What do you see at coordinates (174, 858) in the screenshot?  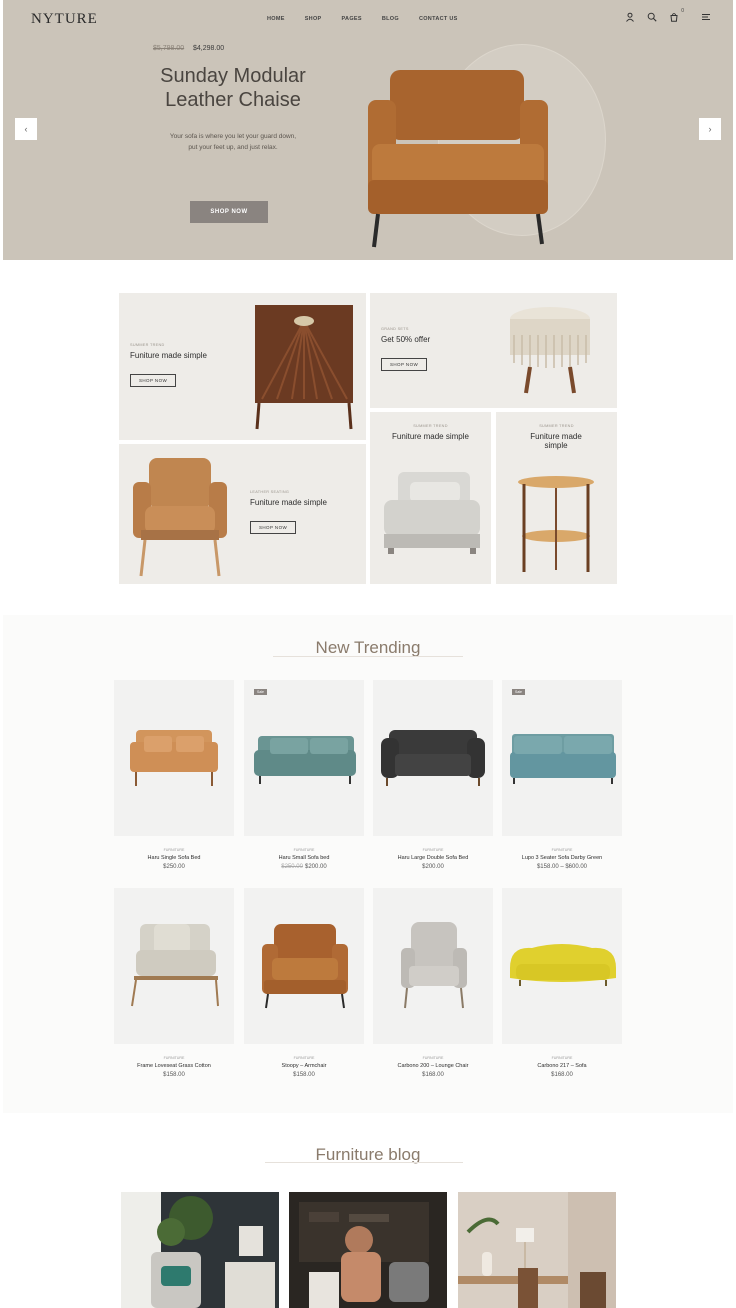 I see `product-name: Haru Single Sofa Bed` at bounding box center [174, 858].